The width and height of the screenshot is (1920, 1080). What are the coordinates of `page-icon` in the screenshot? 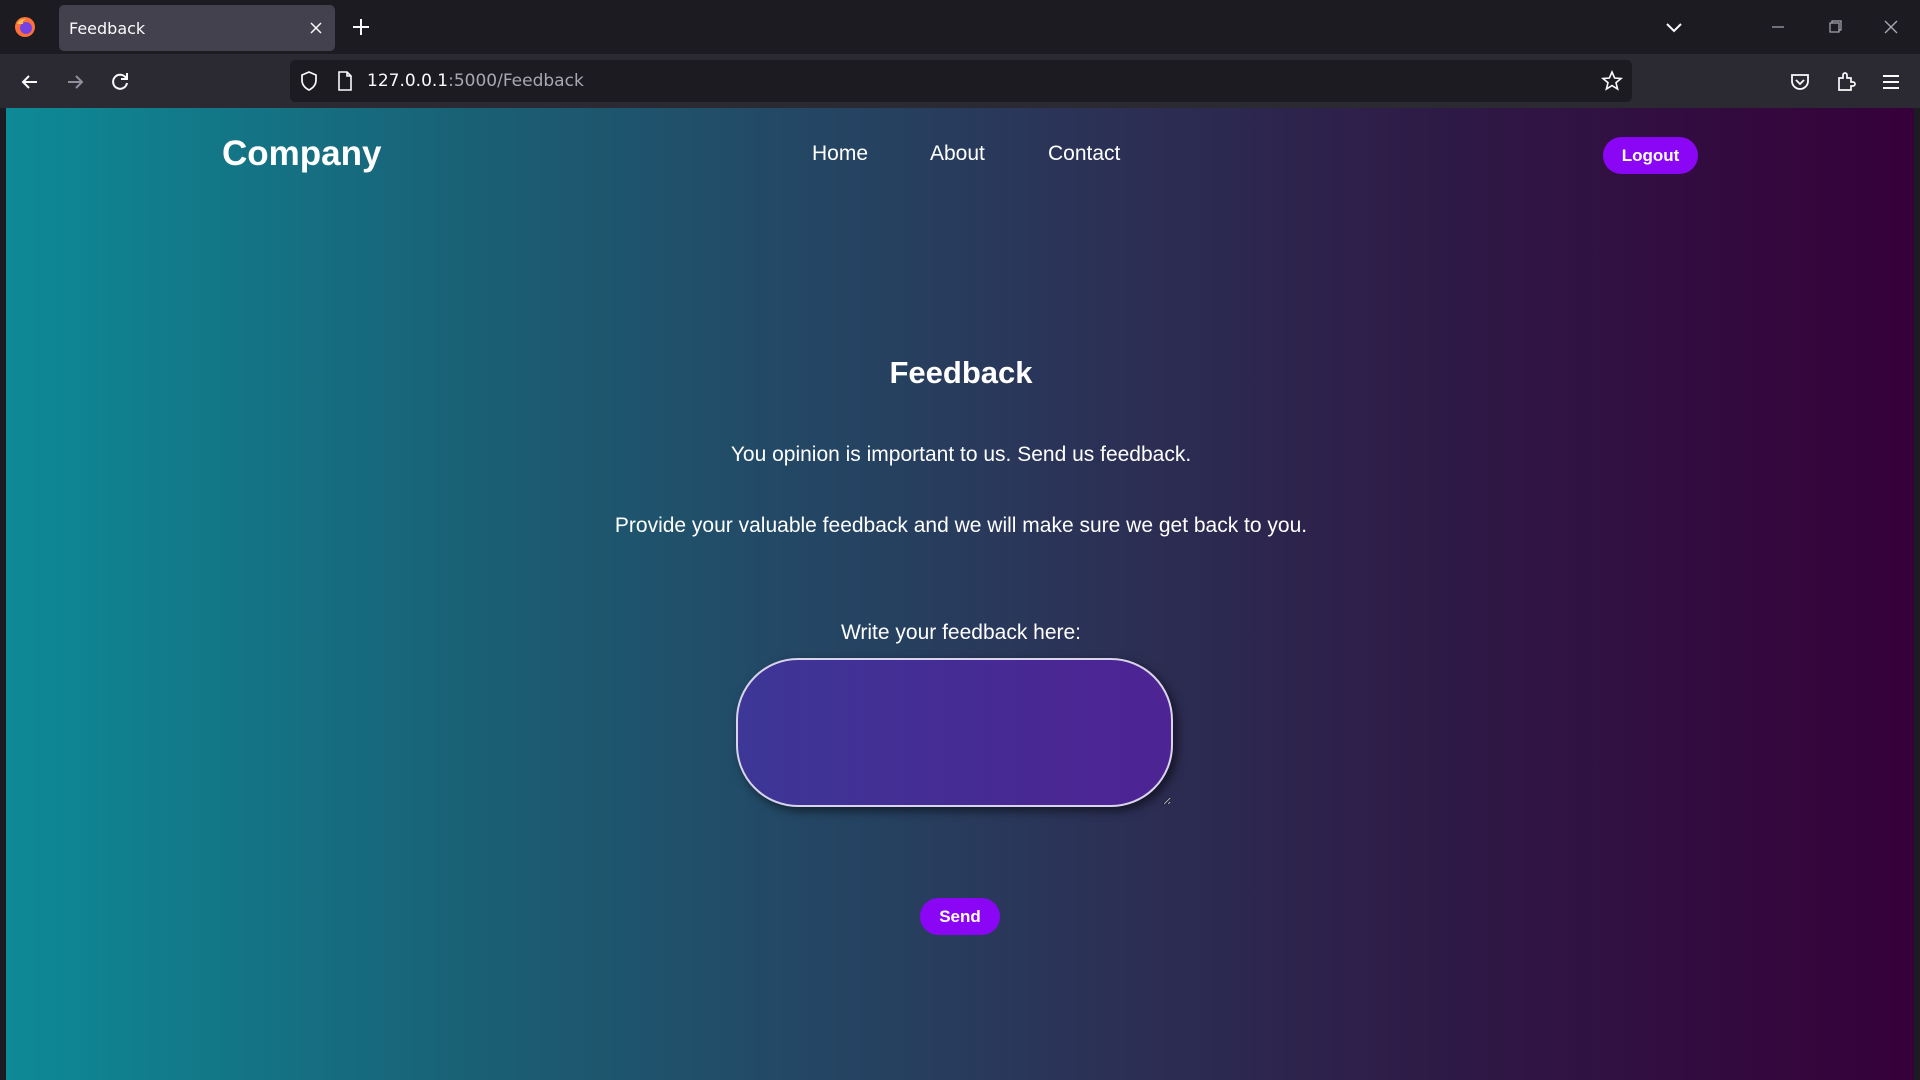 It's located at (345, 81).